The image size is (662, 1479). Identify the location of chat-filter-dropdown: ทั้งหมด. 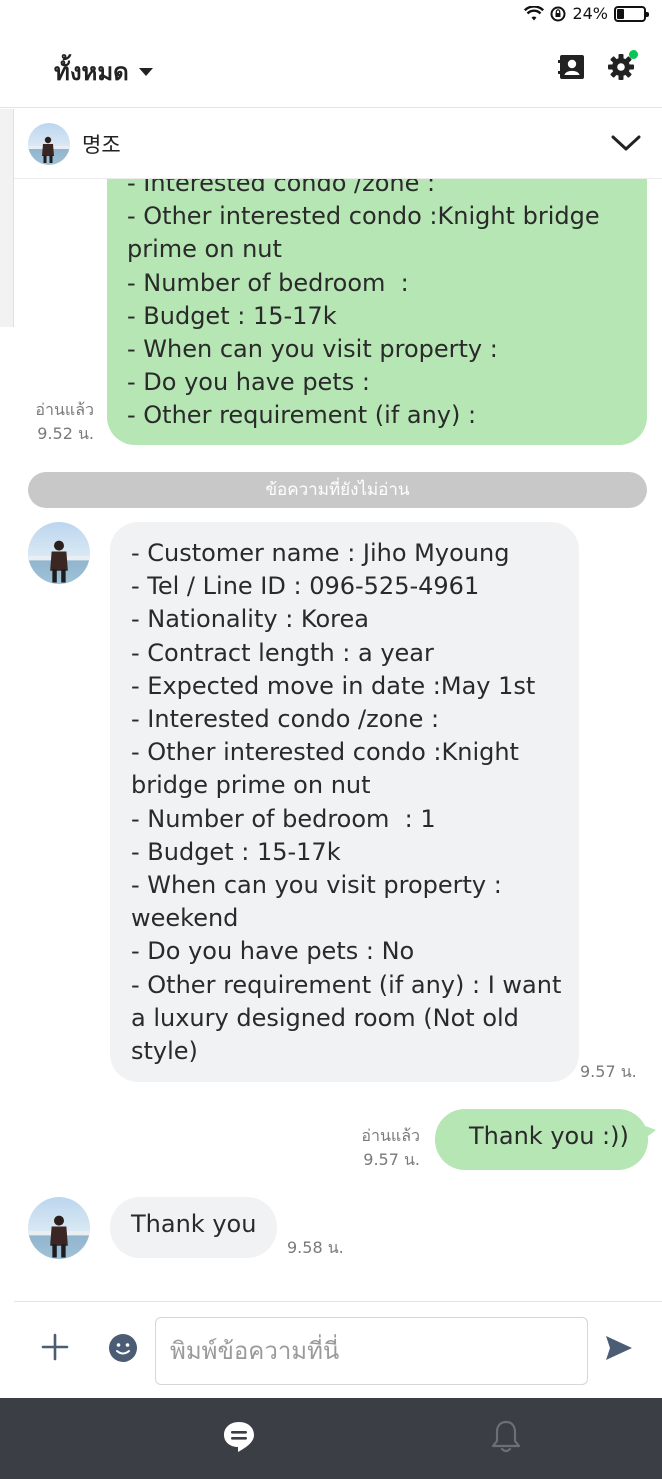
(103, 71).